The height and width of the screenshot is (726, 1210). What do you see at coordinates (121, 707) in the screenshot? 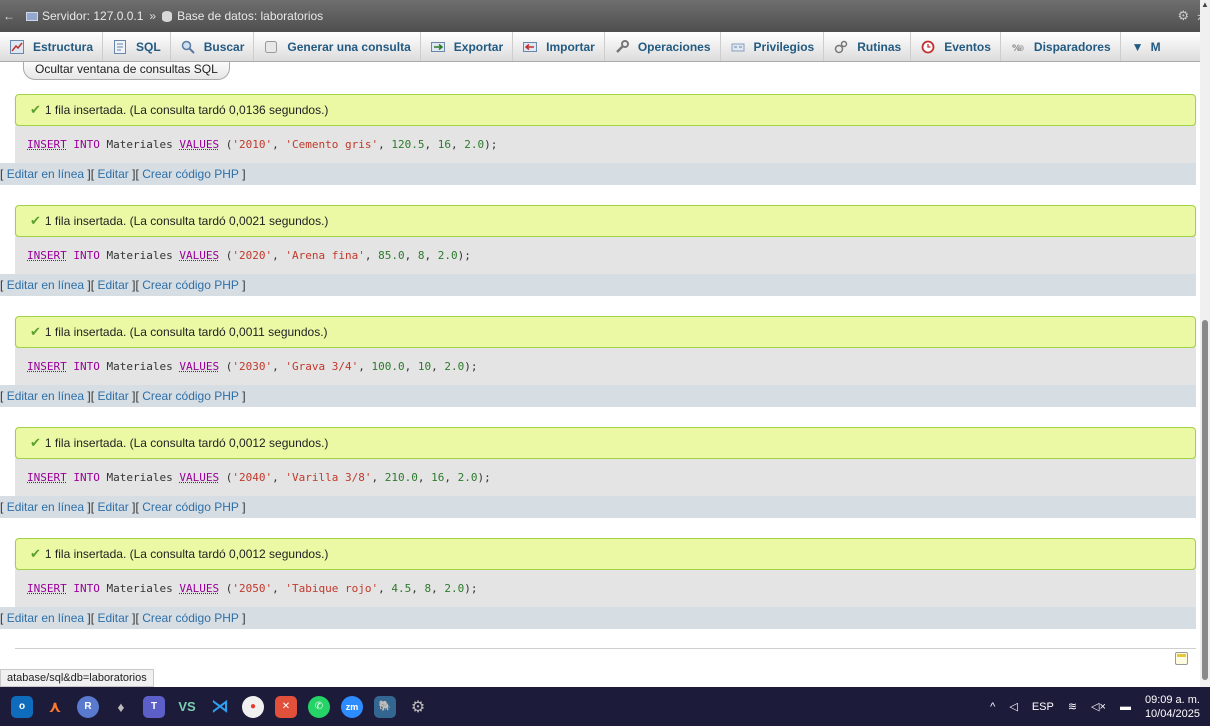
I see `pin-icon: ♦` at bounding box center [121, 707].